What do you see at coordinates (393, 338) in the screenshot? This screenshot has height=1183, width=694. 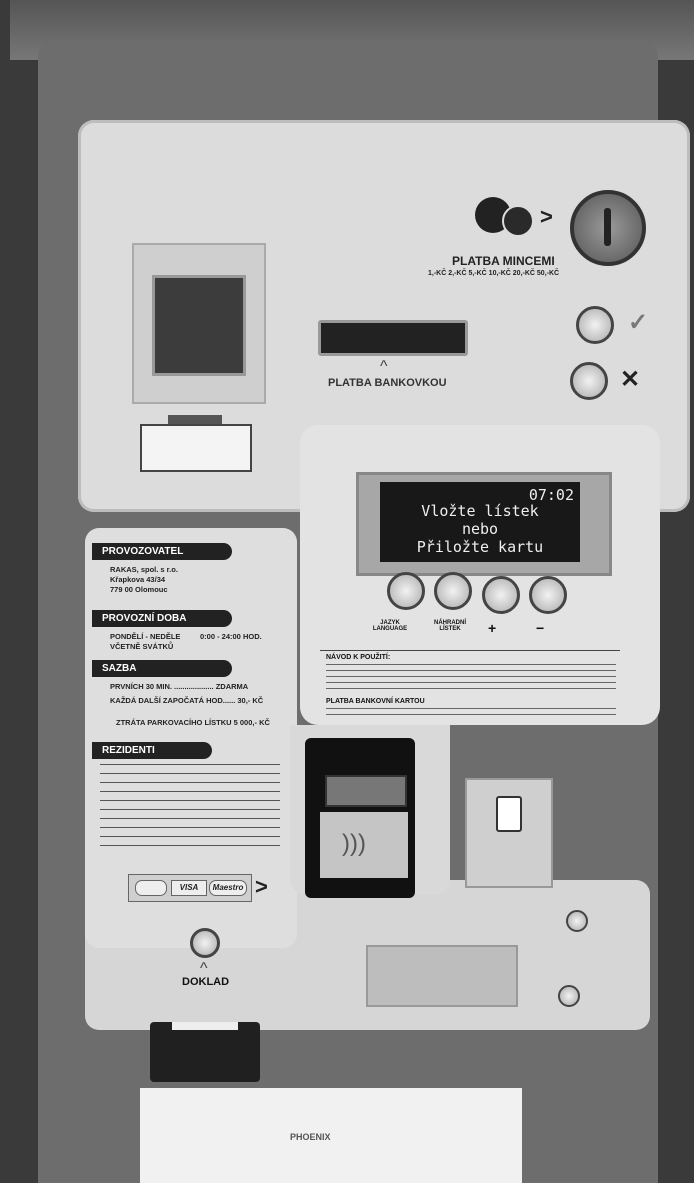 I see `banknote-slot` at bounding box center [393, 338].